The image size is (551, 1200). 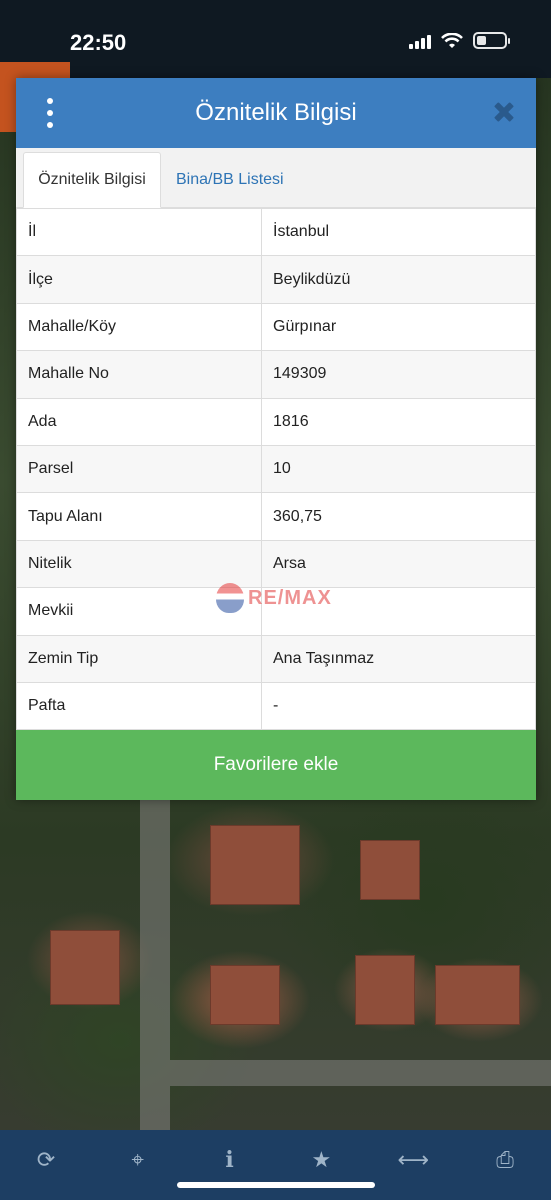 I want to click on table-row: Mevkii, so click(x=276, y=611).